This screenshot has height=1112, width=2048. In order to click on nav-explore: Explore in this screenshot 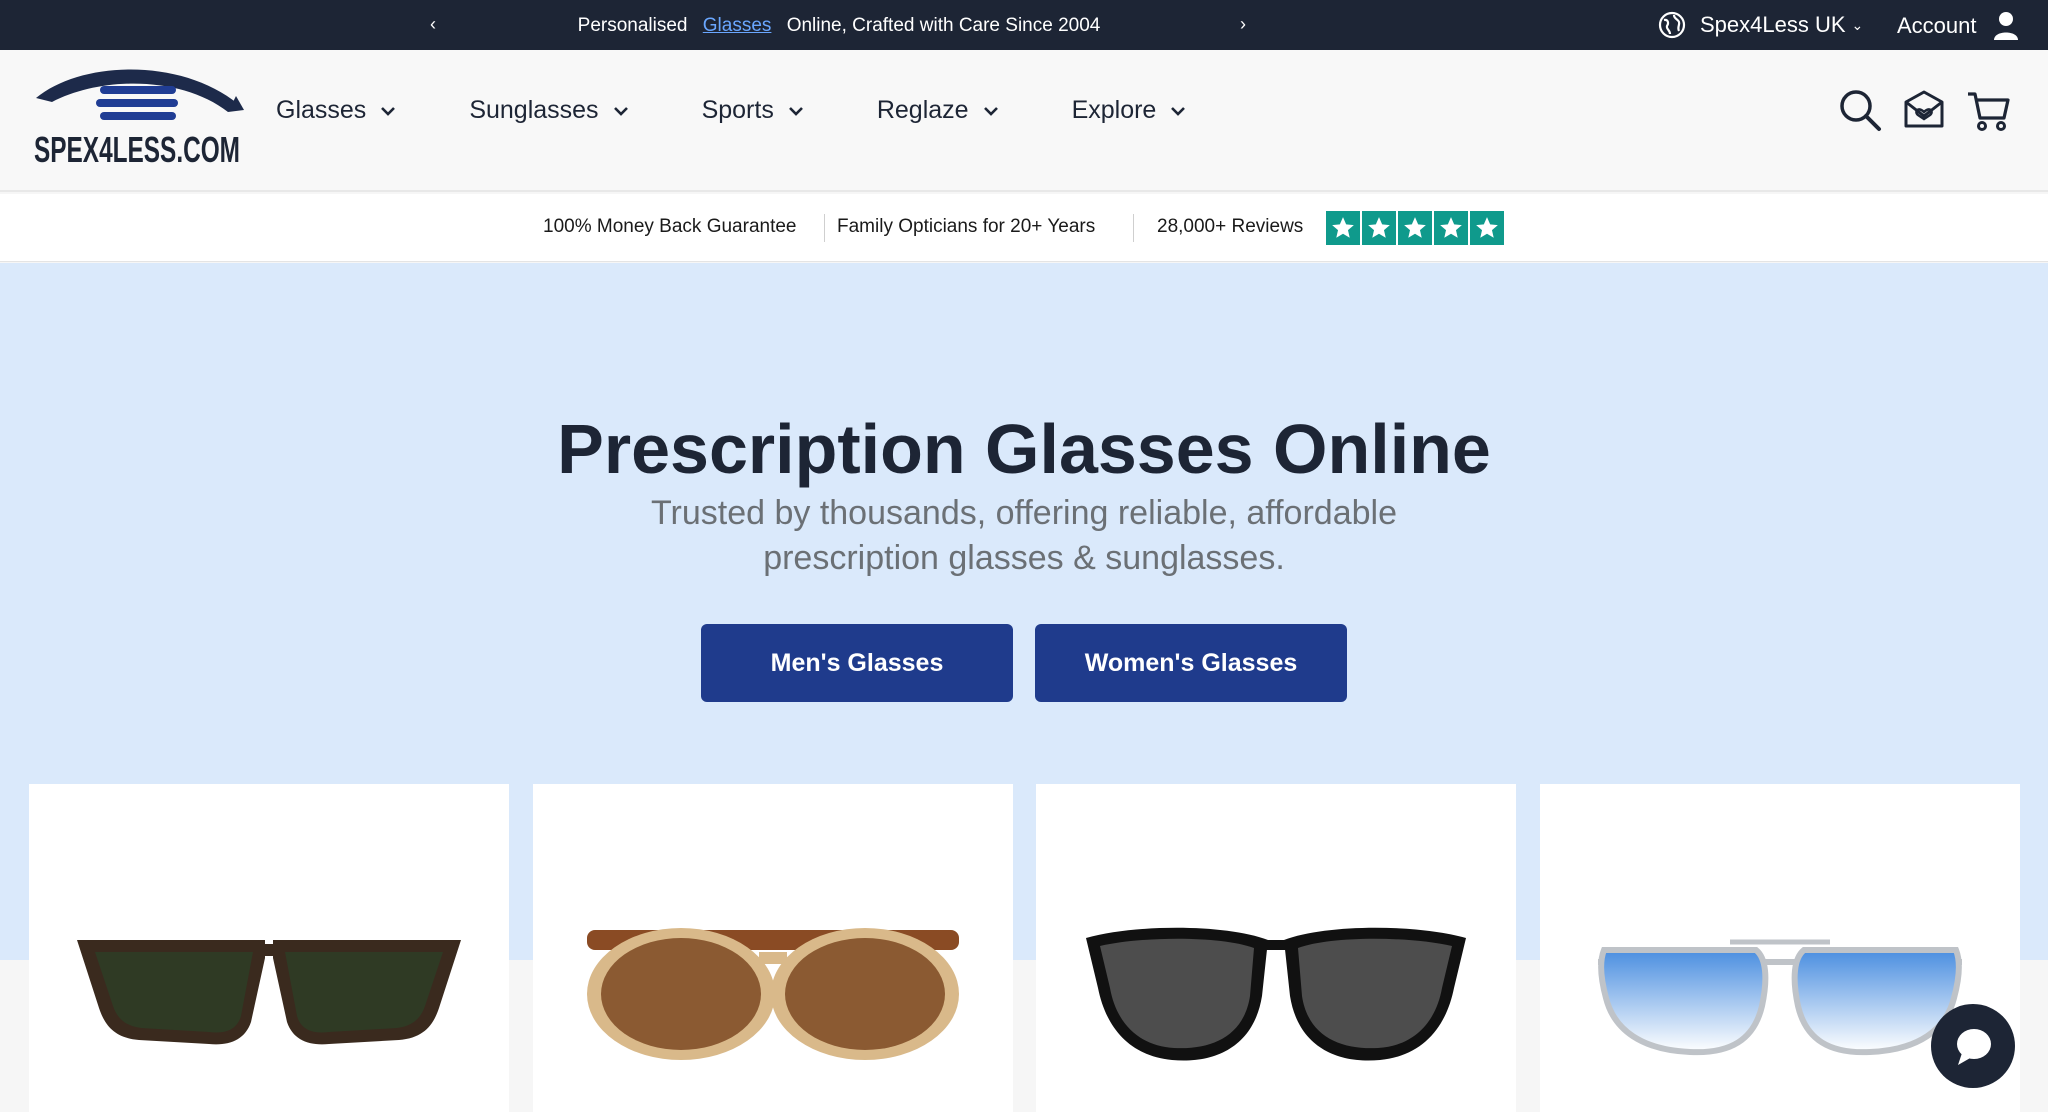, I will do `click(1129, 110)`.